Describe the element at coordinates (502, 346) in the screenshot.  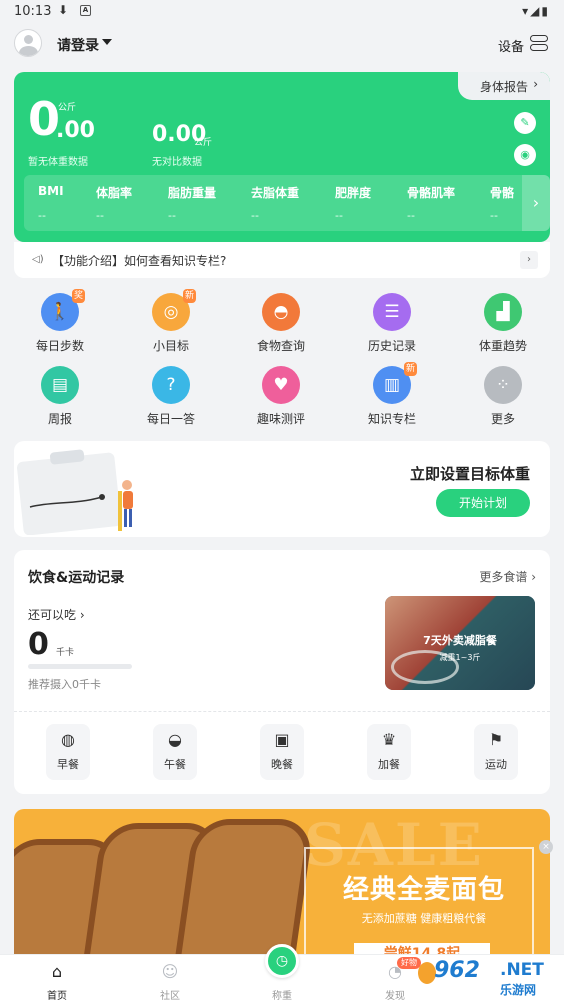
I see `grid-label: 体重趋势` at that location.